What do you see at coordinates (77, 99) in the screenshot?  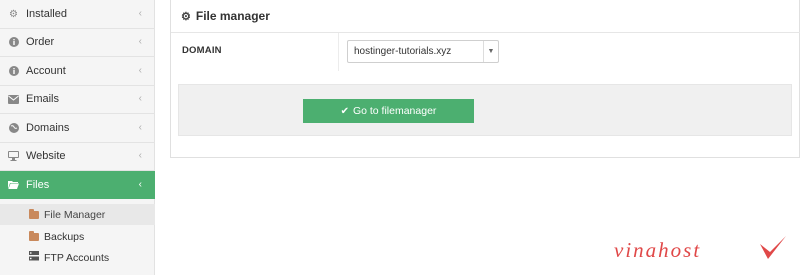 I see `sidebar-item-emails: Emails ‹` at bounding box center [77, 99].